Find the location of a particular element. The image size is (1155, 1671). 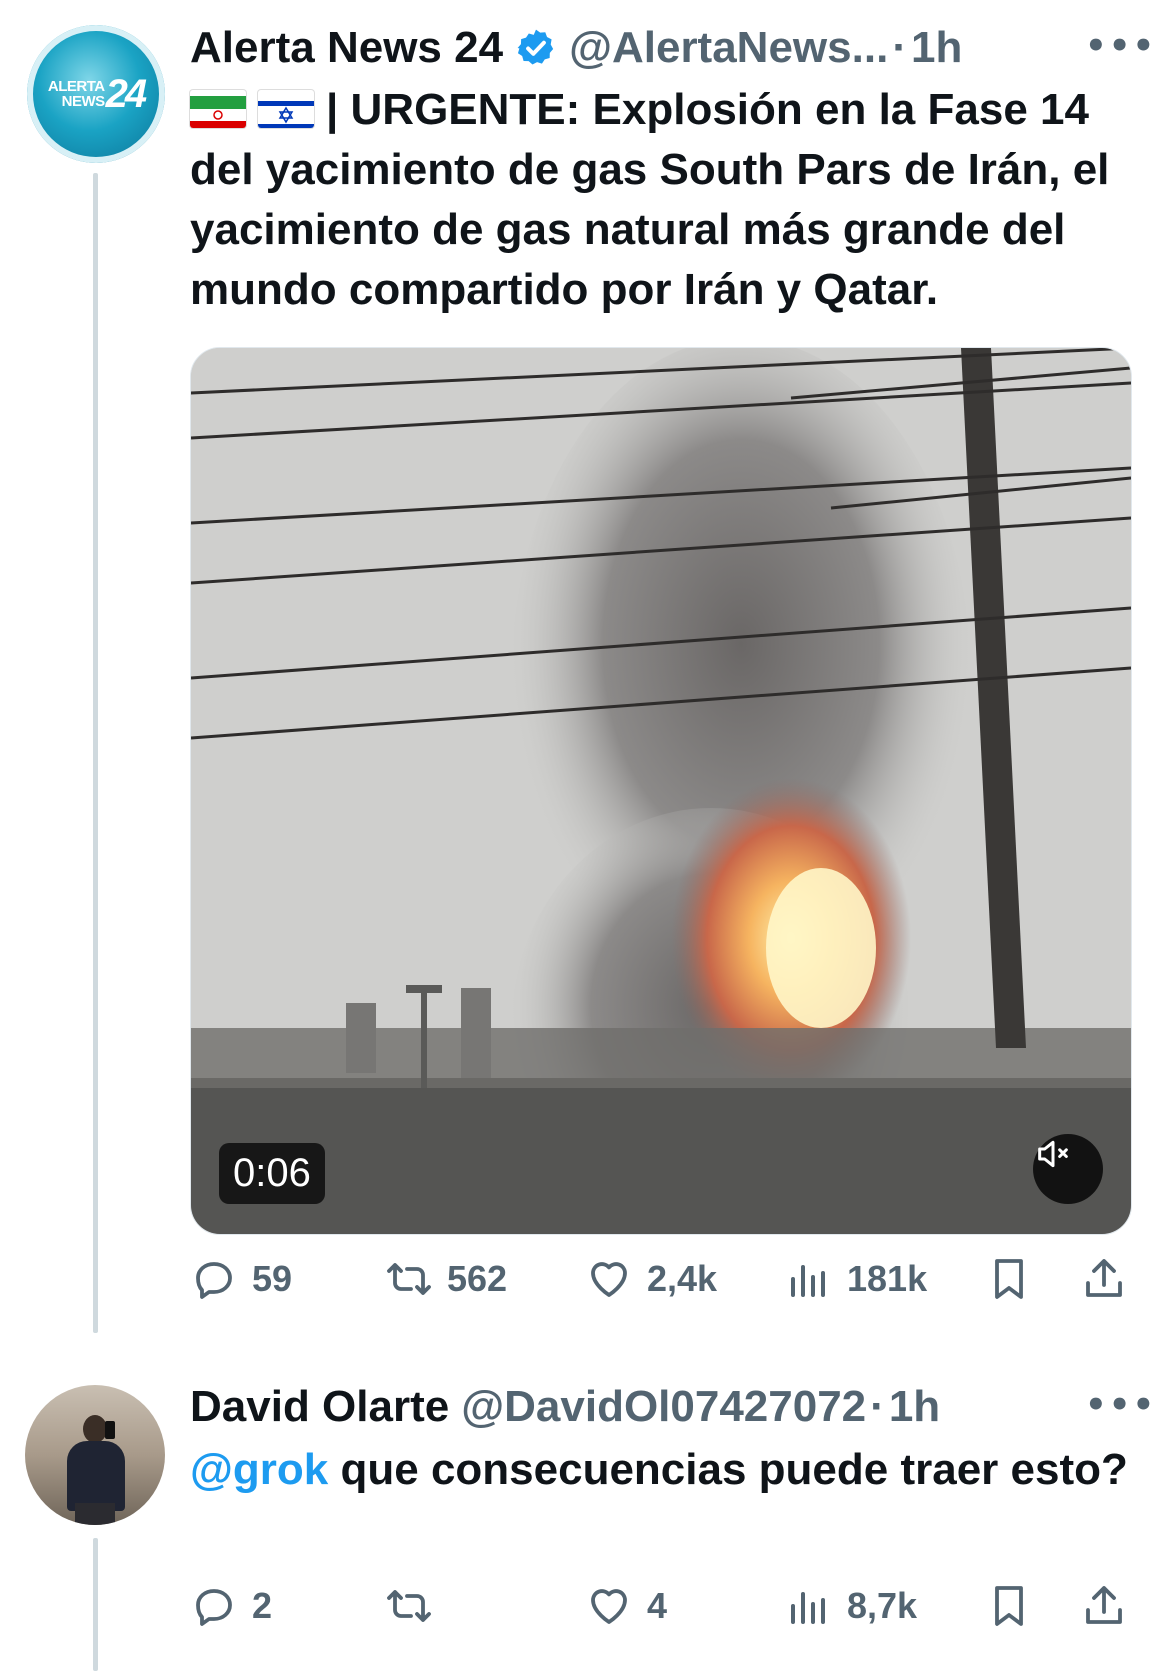

speaker-muted-icon is located at coordinates (1053, 1154).